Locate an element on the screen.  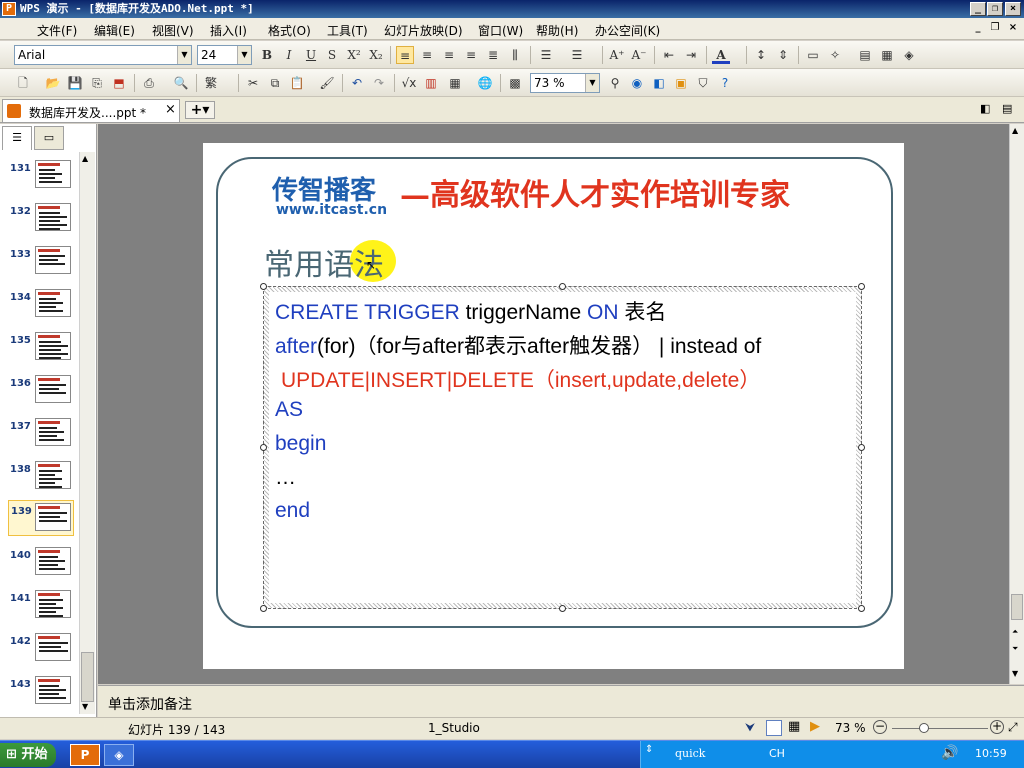
mdi-close-button: × is located at coordinates (1013, 29).